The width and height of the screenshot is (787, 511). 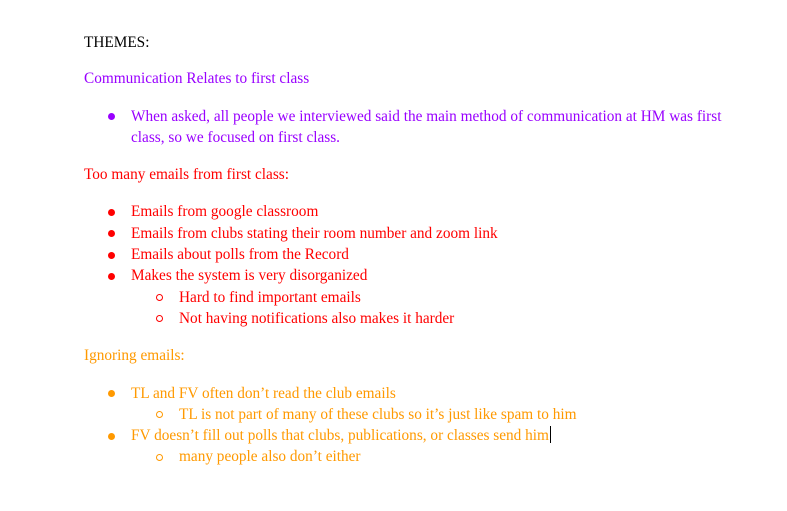 I want to click on sub-list-item: many people also don’t either, so click(x=427, y=456).